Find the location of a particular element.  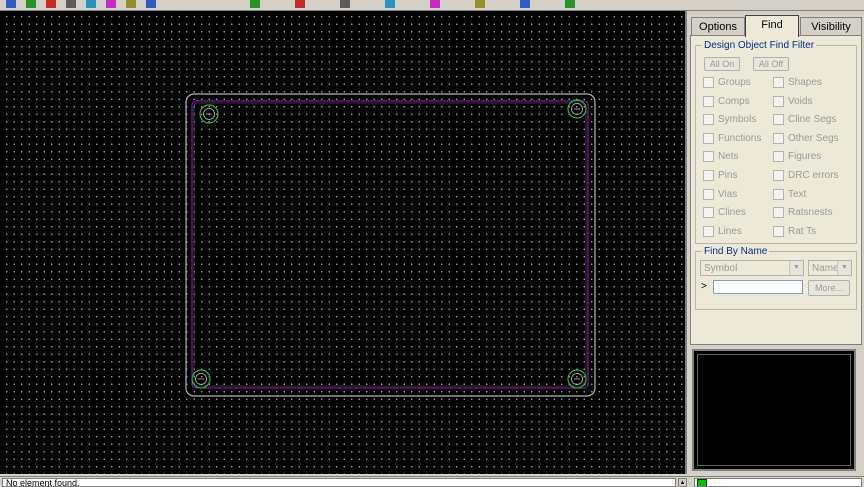

filter-checkbox-label: Groups is located at coordinates (734, 82).